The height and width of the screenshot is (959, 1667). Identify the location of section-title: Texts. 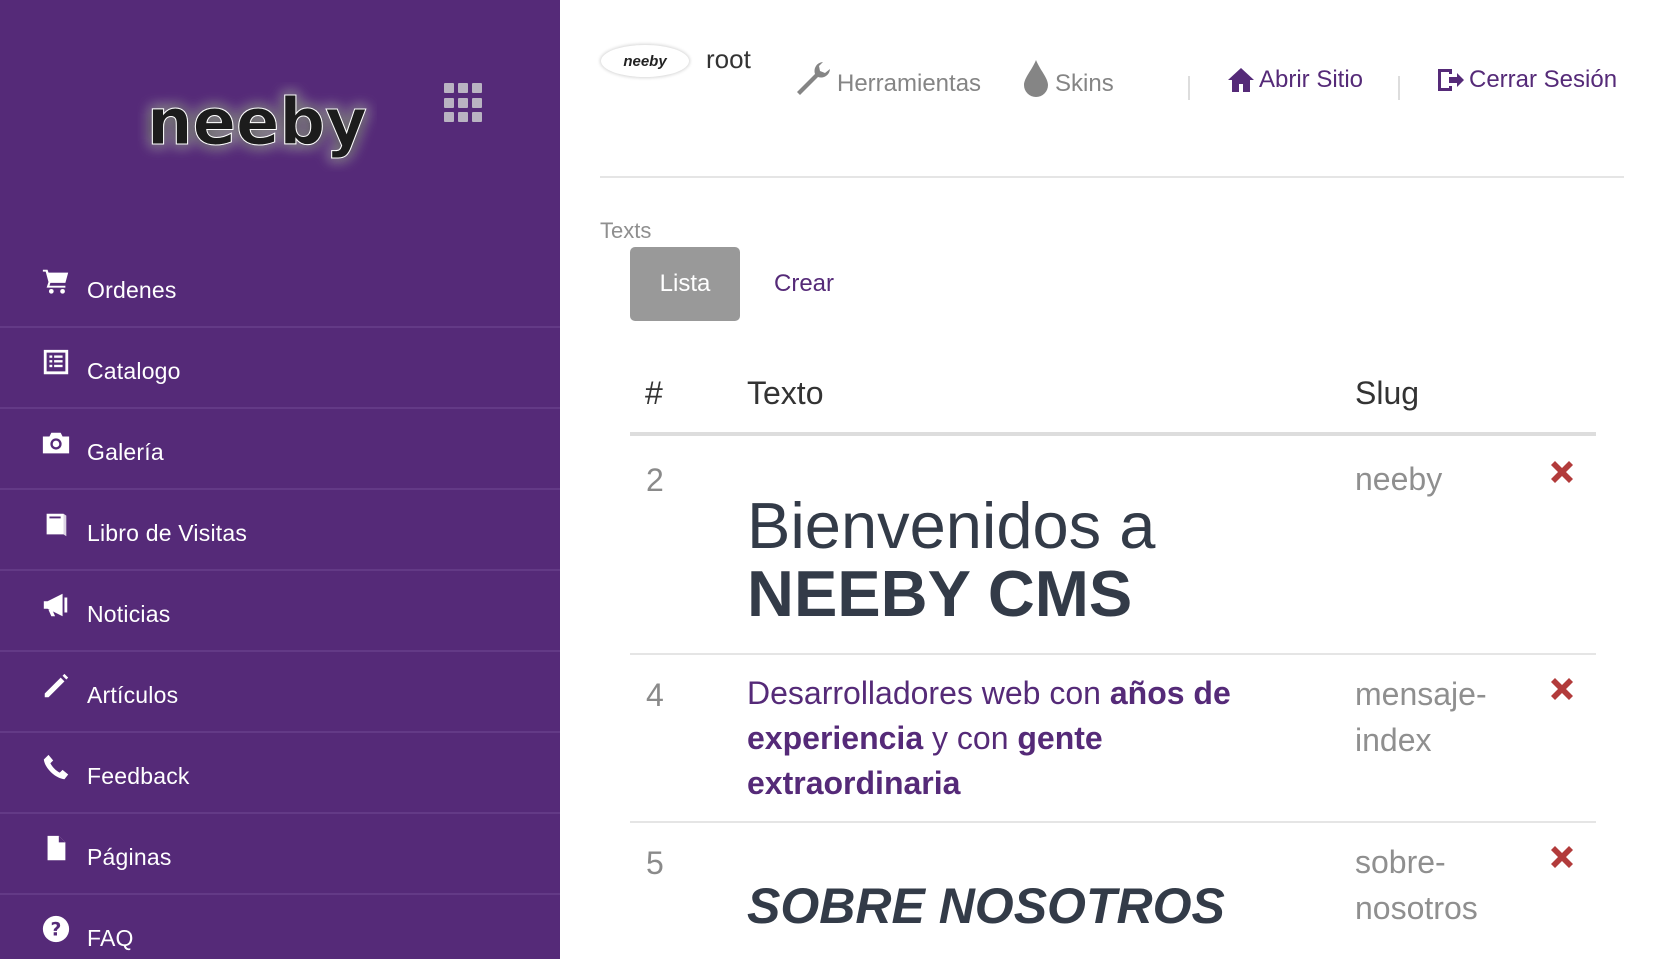
(626, 230).